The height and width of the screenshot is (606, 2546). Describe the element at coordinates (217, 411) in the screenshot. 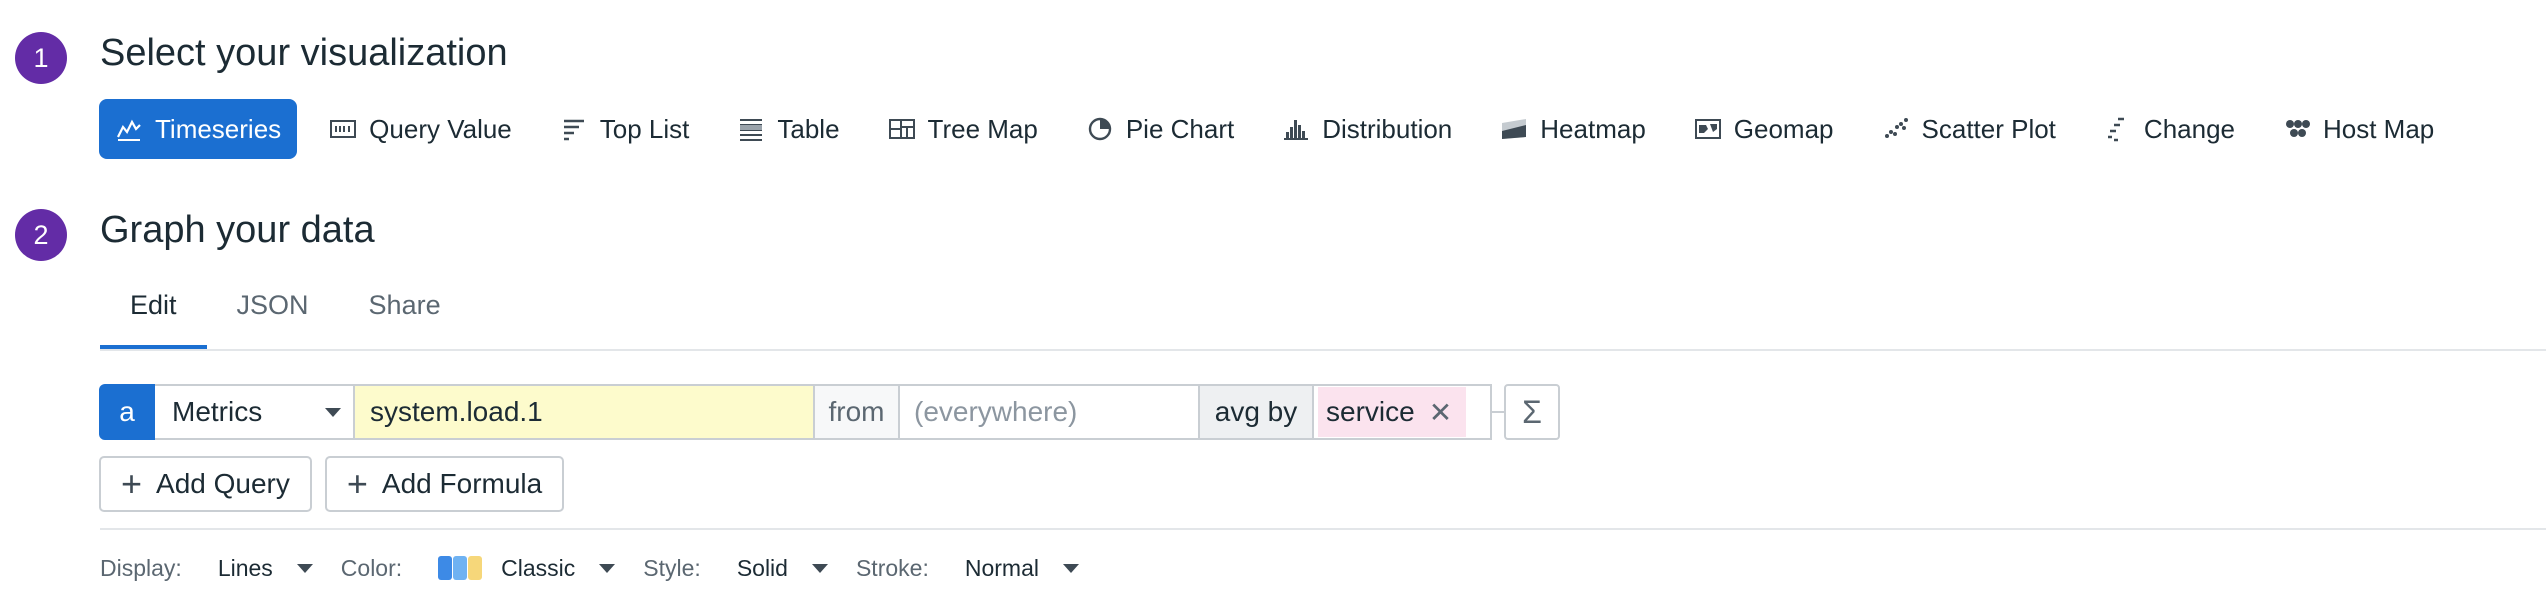

I see `data-source-value: Metrics` at that location.